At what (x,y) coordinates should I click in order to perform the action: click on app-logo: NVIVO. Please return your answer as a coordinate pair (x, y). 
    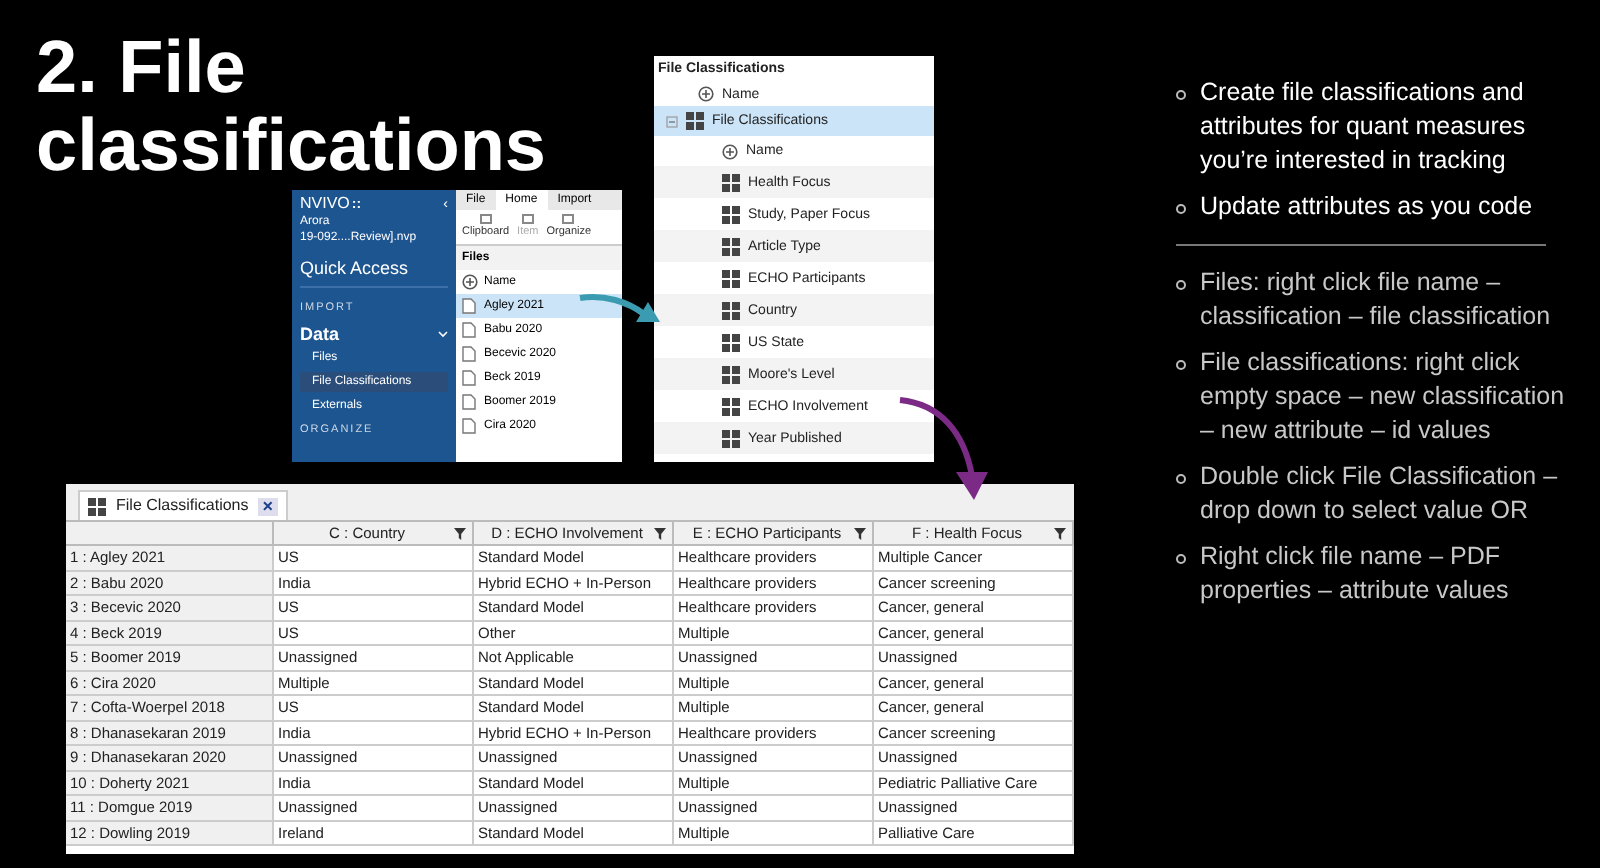
    Looking at the image, I should click on (325, 204).